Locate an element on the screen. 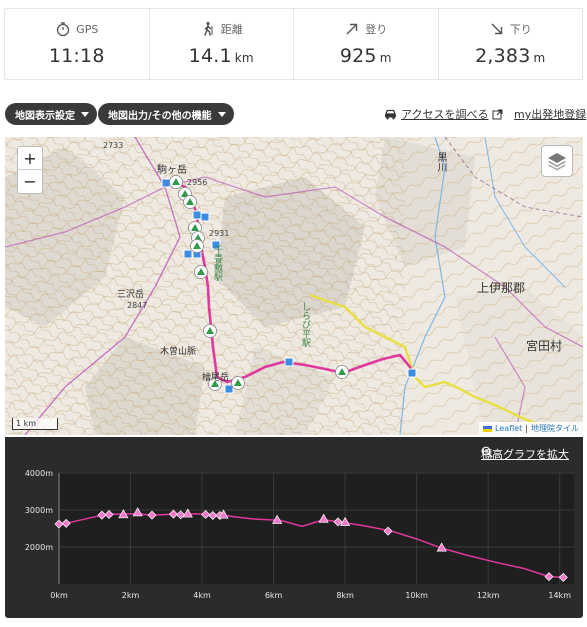 The height and width of the screenshot is (627, 587). car-icon is located at coordinates (390, 114).